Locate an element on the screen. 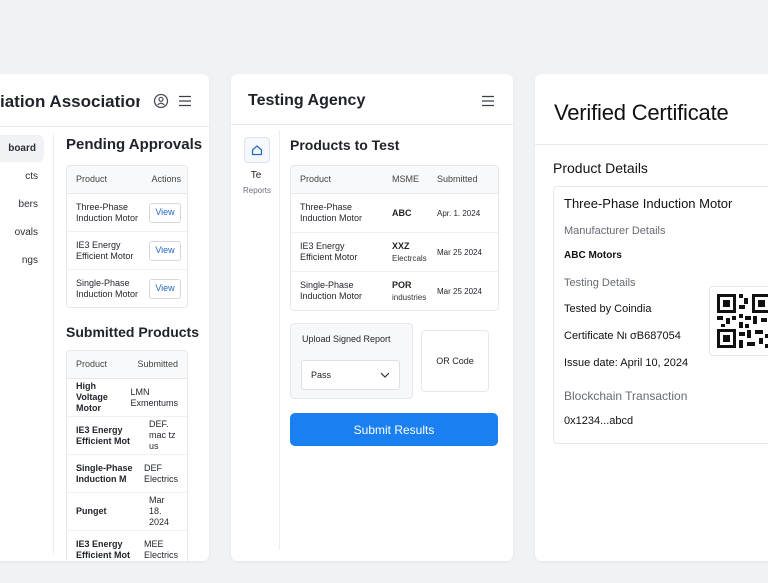  submitted-cell: Mar 18. 2024 is located at coordinates (168, 511).